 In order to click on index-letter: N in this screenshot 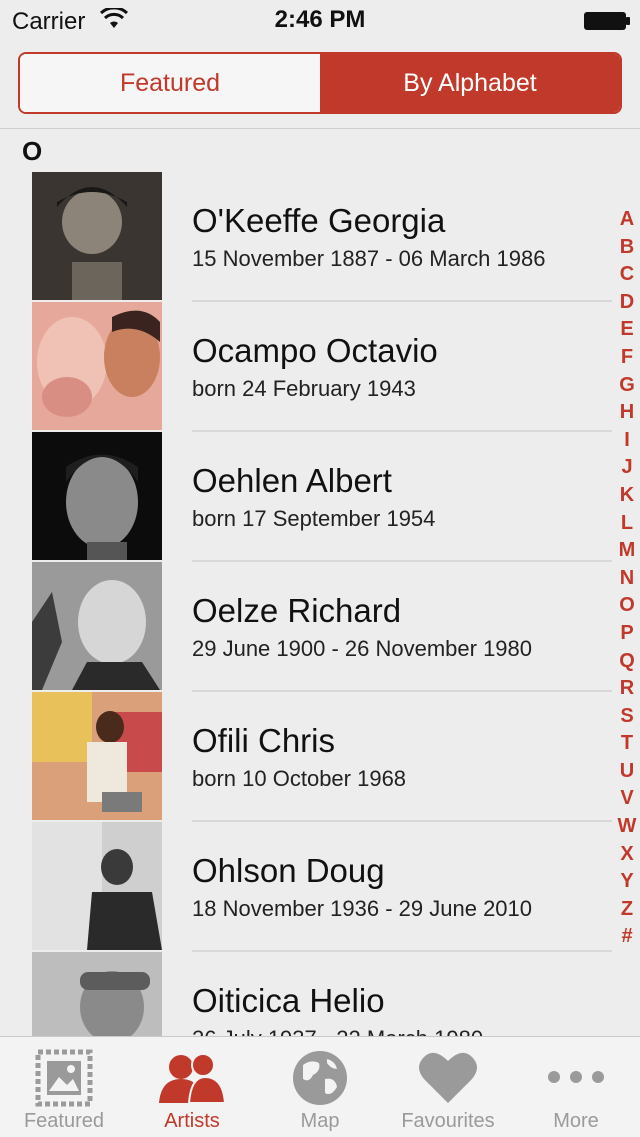, I will do `click(627, 579)`.